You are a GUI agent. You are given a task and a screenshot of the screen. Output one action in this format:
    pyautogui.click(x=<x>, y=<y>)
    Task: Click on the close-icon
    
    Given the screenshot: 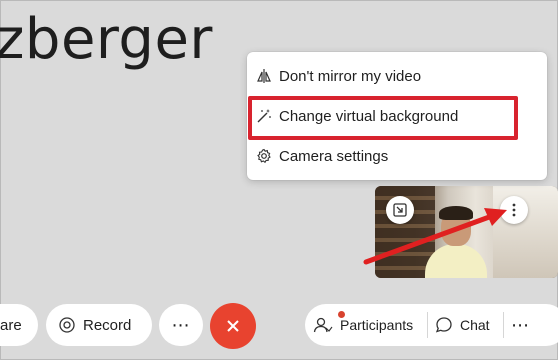 What is the action you would take?
    pyautogui.click(x=233, y=326)
    